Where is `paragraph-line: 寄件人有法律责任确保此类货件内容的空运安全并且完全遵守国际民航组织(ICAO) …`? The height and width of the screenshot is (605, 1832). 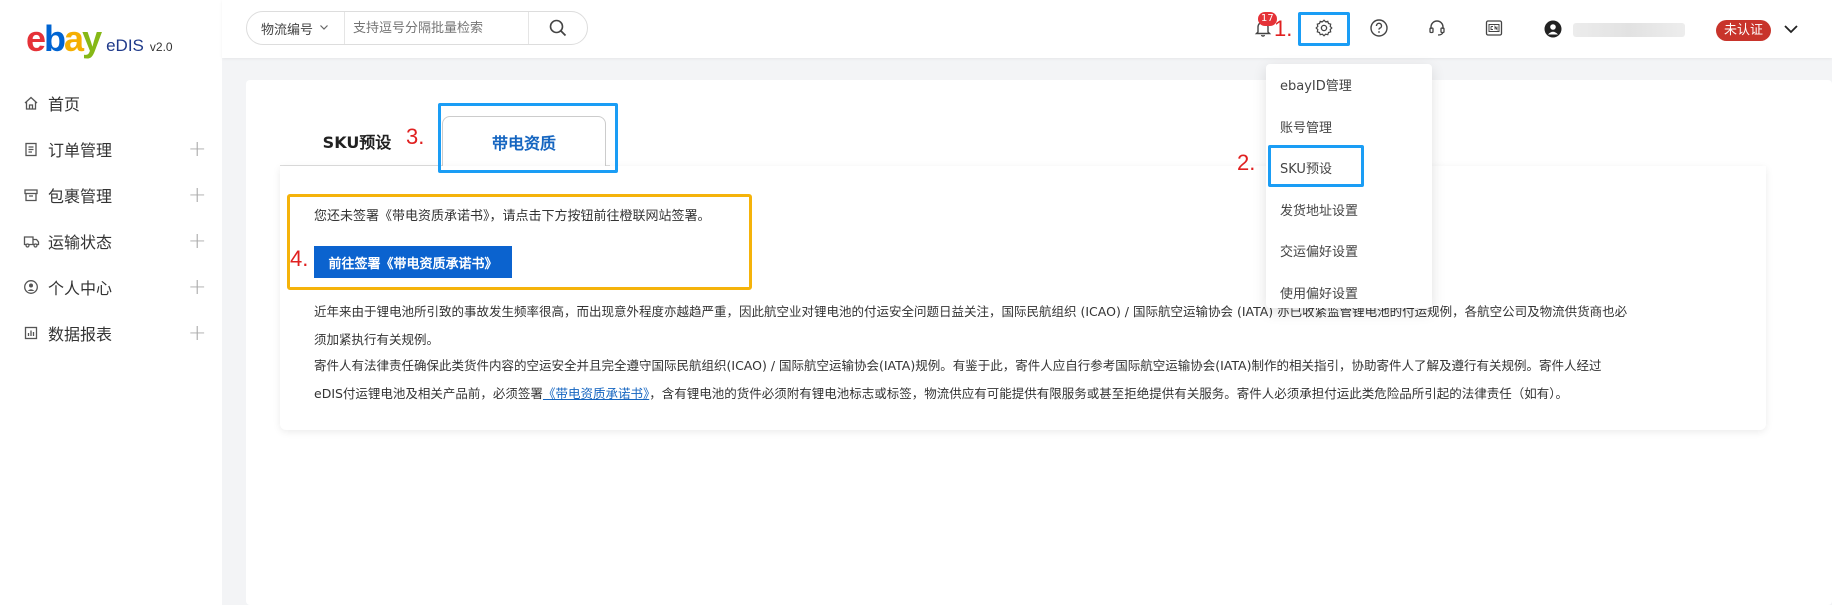
paragraph-line: 寄件人有法律责任确保此类货件内容的空运安全并且完全遵守国际民航组织(ICAO) … is located at coordinates (958, 365).